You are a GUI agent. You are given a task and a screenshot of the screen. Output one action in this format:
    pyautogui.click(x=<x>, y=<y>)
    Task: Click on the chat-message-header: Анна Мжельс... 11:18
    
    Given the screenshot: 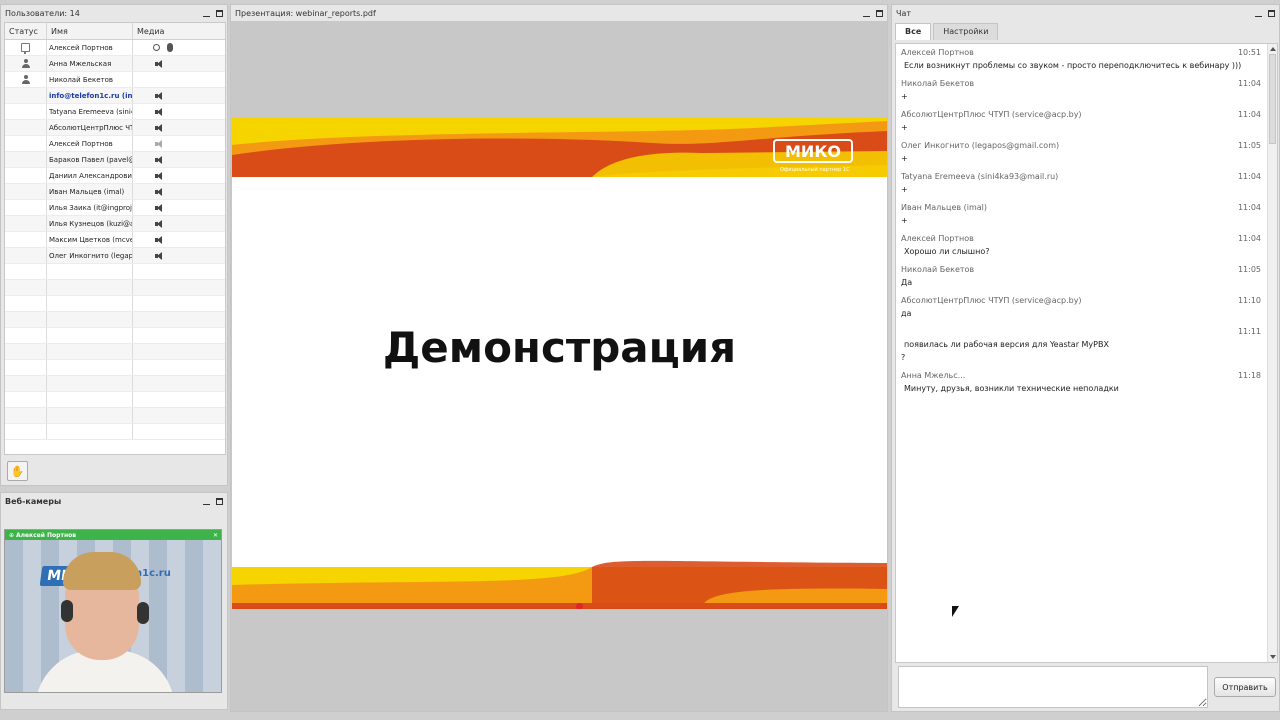 What is the action you would take?
    pyautogui.click(x=1081, y=375)
    